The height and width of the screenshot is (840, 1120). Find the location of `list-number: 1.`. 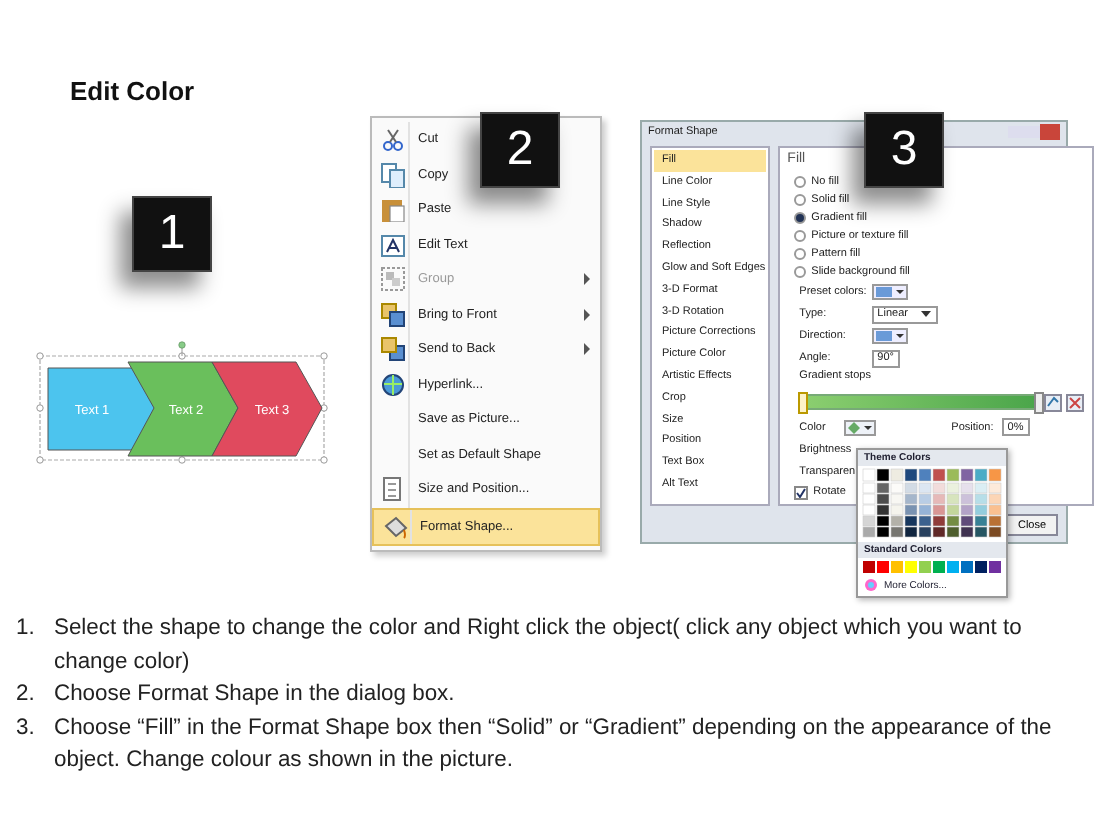

list-number: 1. is located at coordinates (26, 629).